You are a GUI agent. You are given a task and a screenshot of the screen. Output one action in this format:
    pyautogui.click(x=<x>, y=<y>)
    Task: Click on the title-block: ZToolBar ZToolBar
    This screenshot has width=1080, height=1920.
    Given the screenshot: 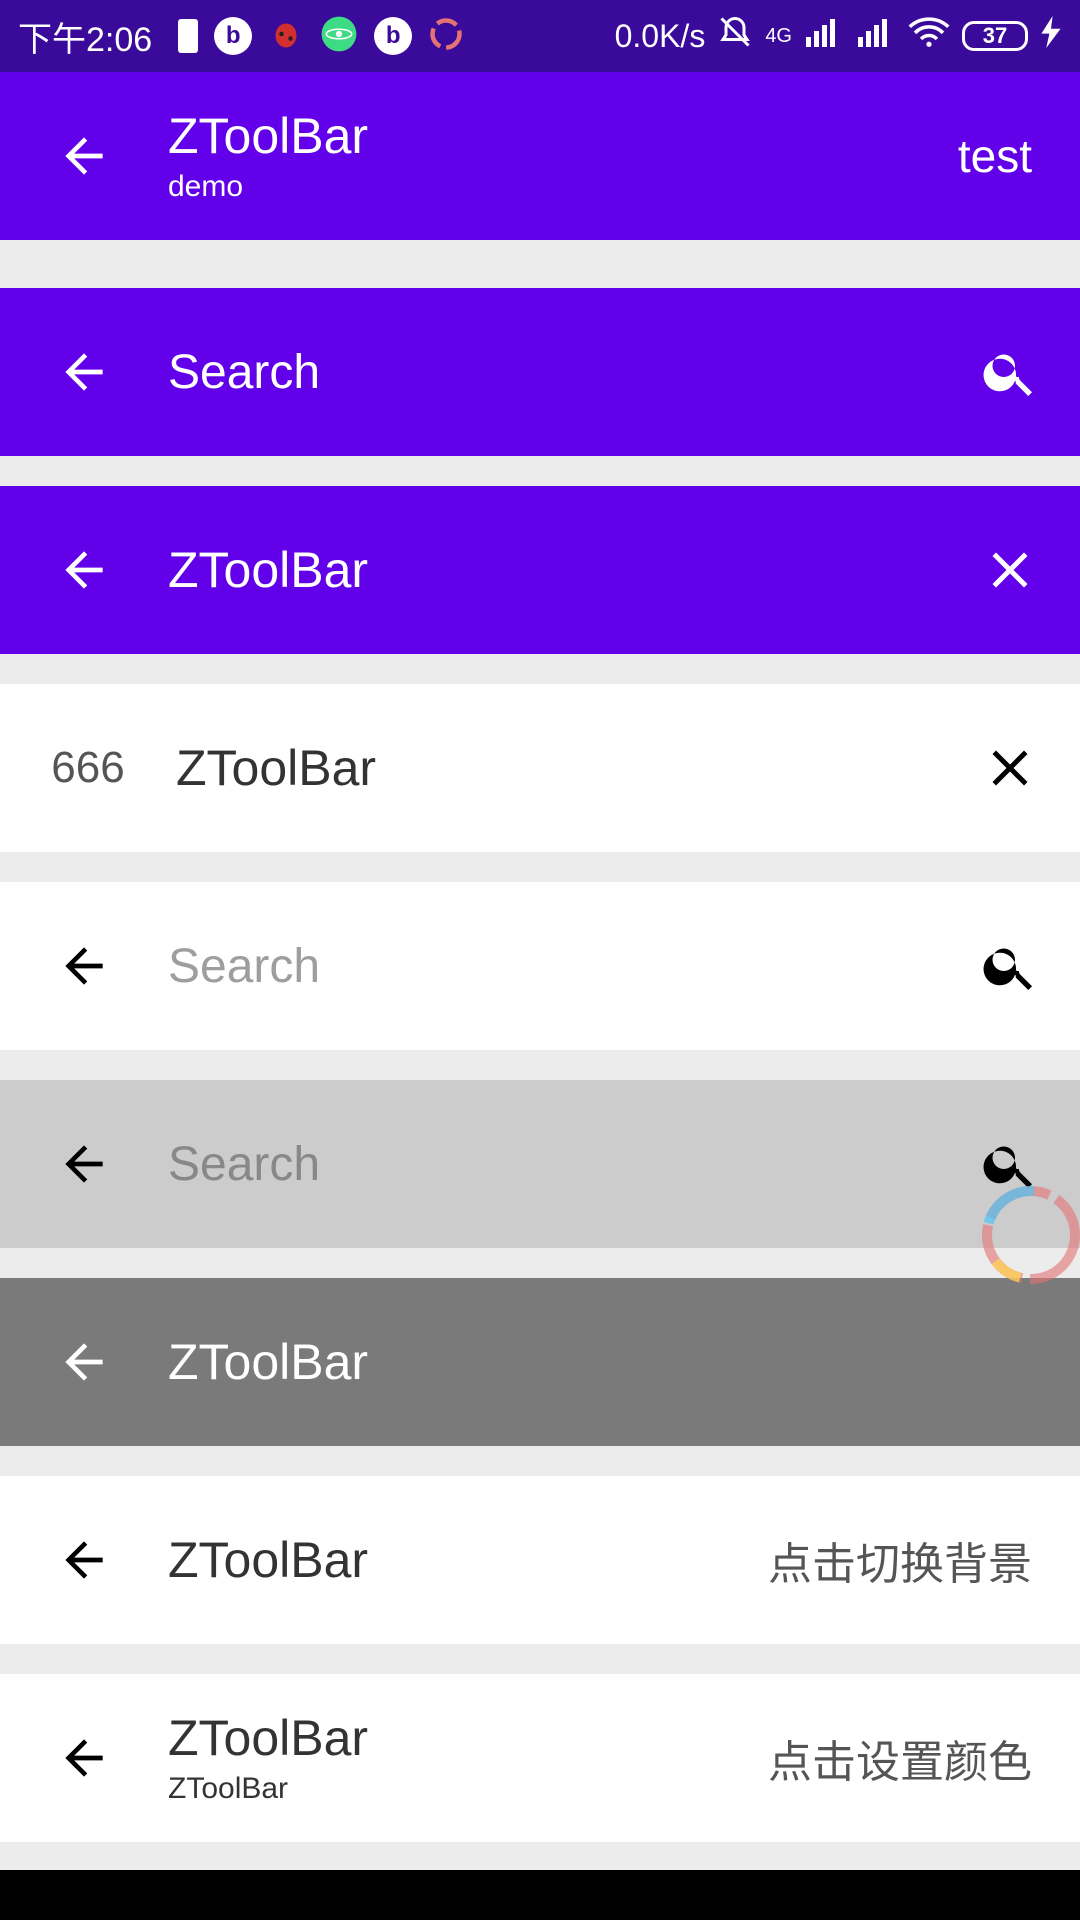 What is the action you would take?
    pyautogui.click(x=468, y=1757)
    